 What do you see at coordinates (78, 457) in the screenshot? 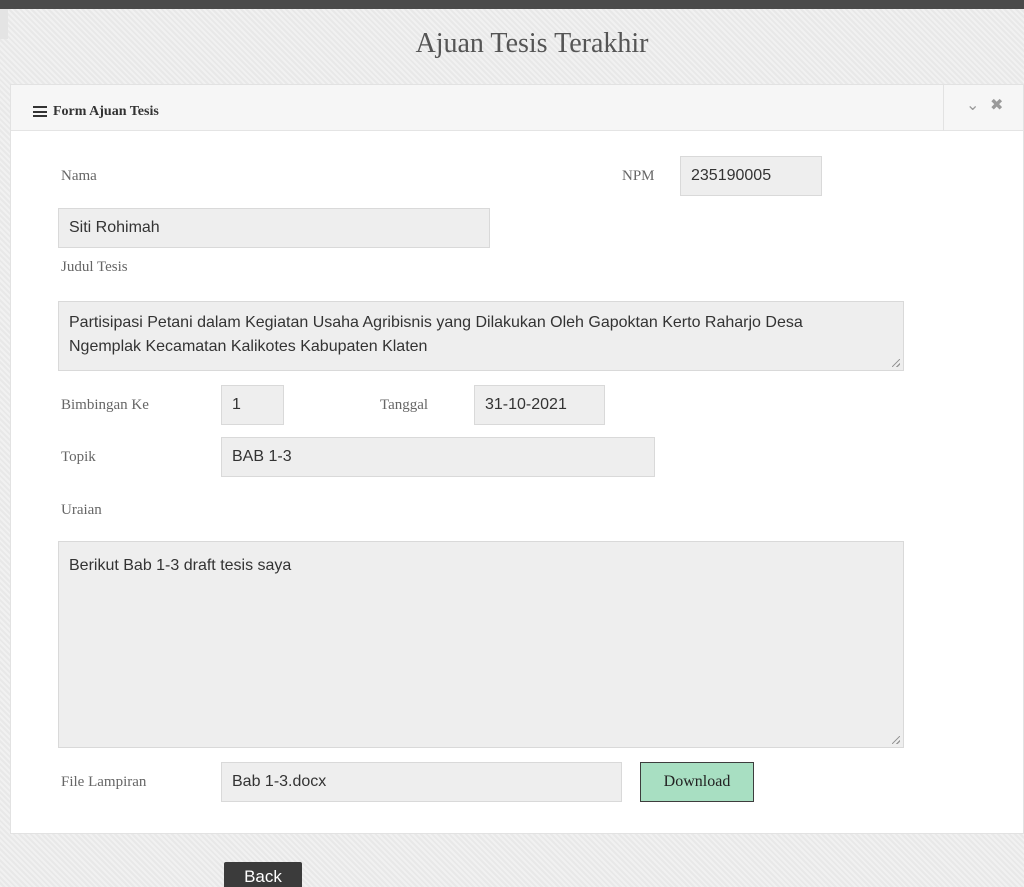
I see `topik-label: Topik` at bounding box center [78, 457].